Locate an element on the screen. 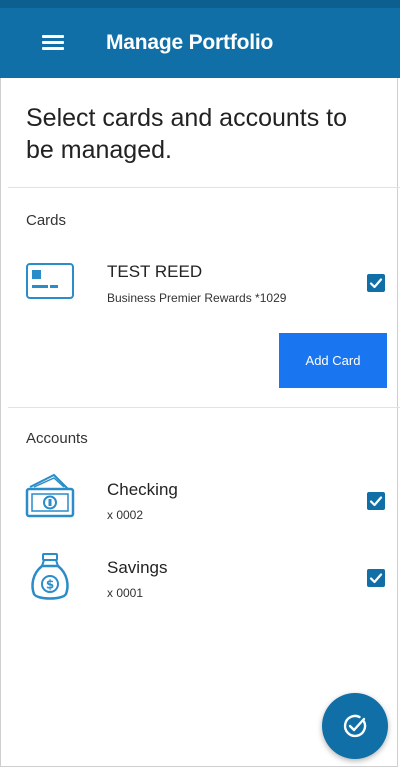 This screenshot has height=769, width=400. checking-checkbox is located at coordinates (376, 501).